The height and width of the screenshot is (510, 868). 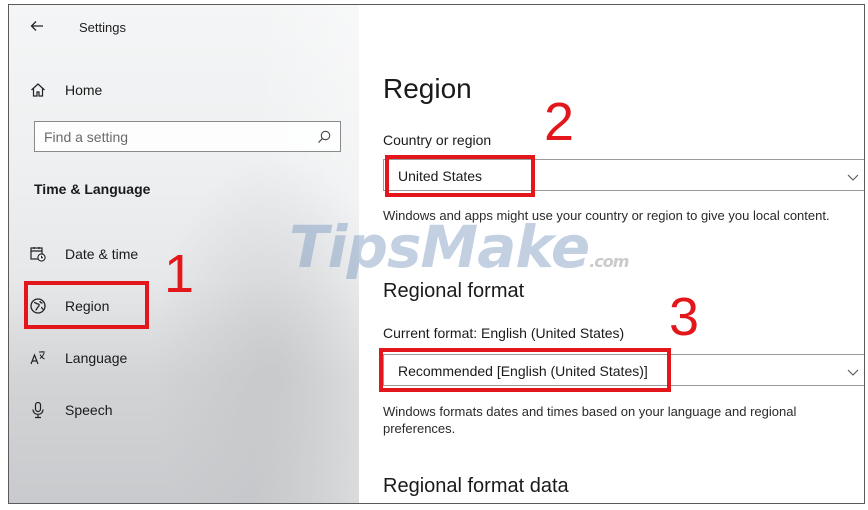 I want to click on section-heading: Time & Language, so click(x=92, y=189).